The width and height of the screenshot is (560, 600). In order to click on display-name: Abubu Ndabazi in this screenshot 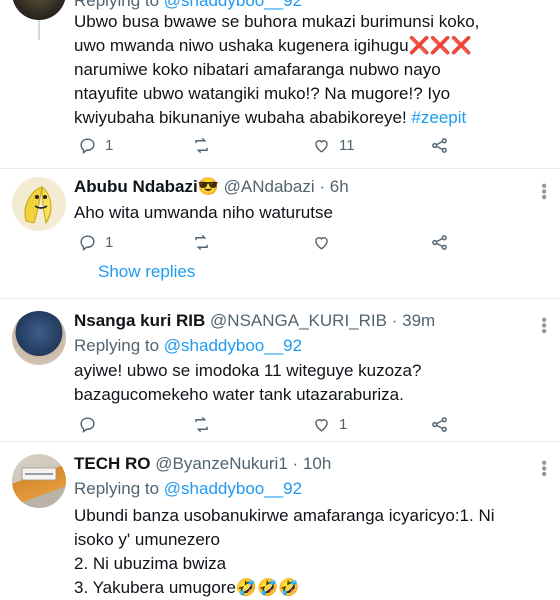, I will do `click(136, 186)`.